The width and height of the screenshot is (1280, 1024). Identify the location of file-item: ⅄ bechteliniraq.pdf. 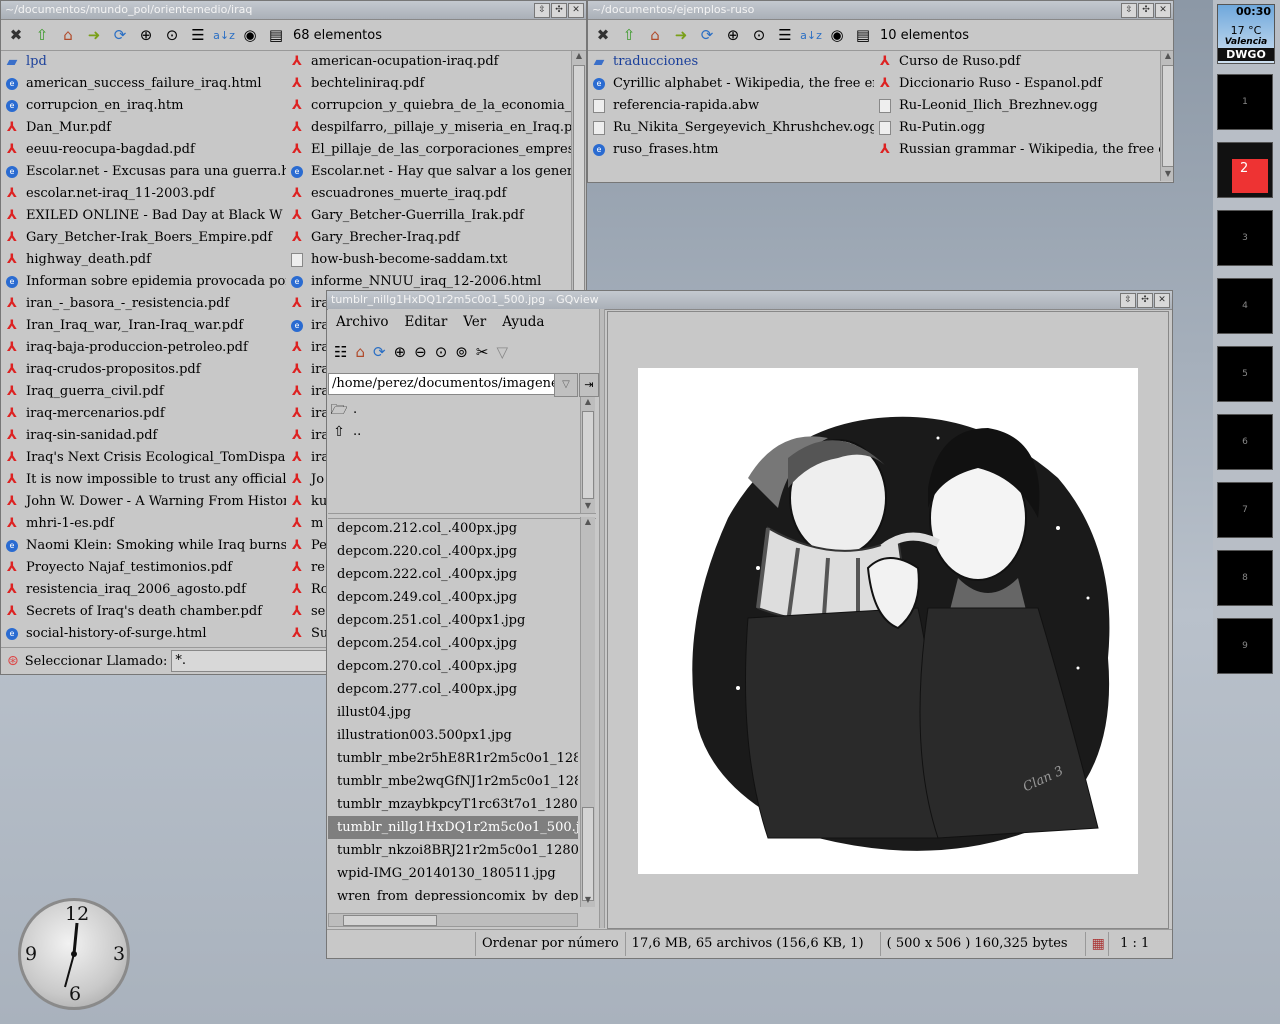
(428, 84).